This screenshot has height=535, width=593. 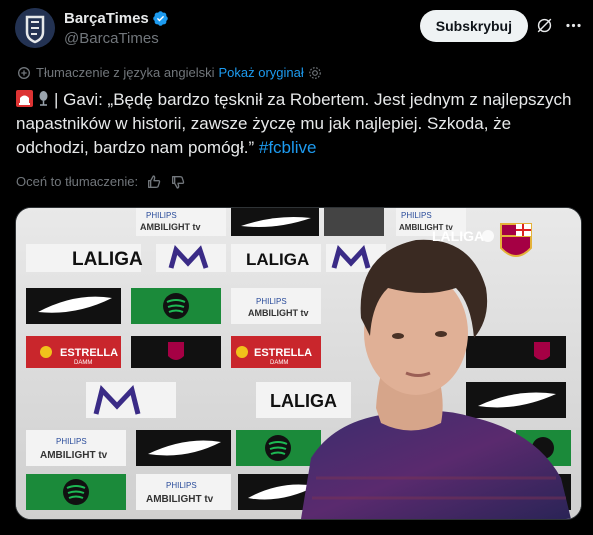 What do you see at coordinates (154, 182) in the screenshot?
I see `thumbs-up-icon` at bounding box center [154, 182].